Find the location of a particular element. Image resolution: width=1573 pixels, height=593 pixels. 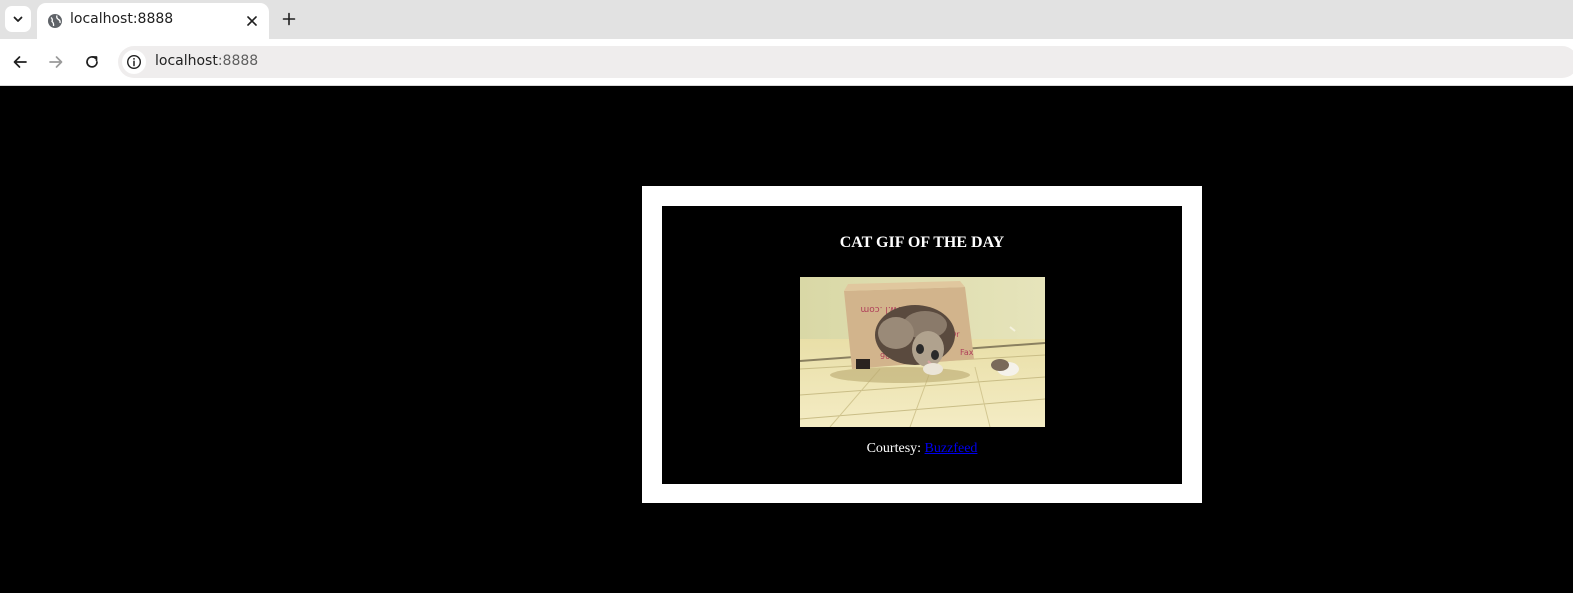

close-icon is located at coordinates (252, 21).